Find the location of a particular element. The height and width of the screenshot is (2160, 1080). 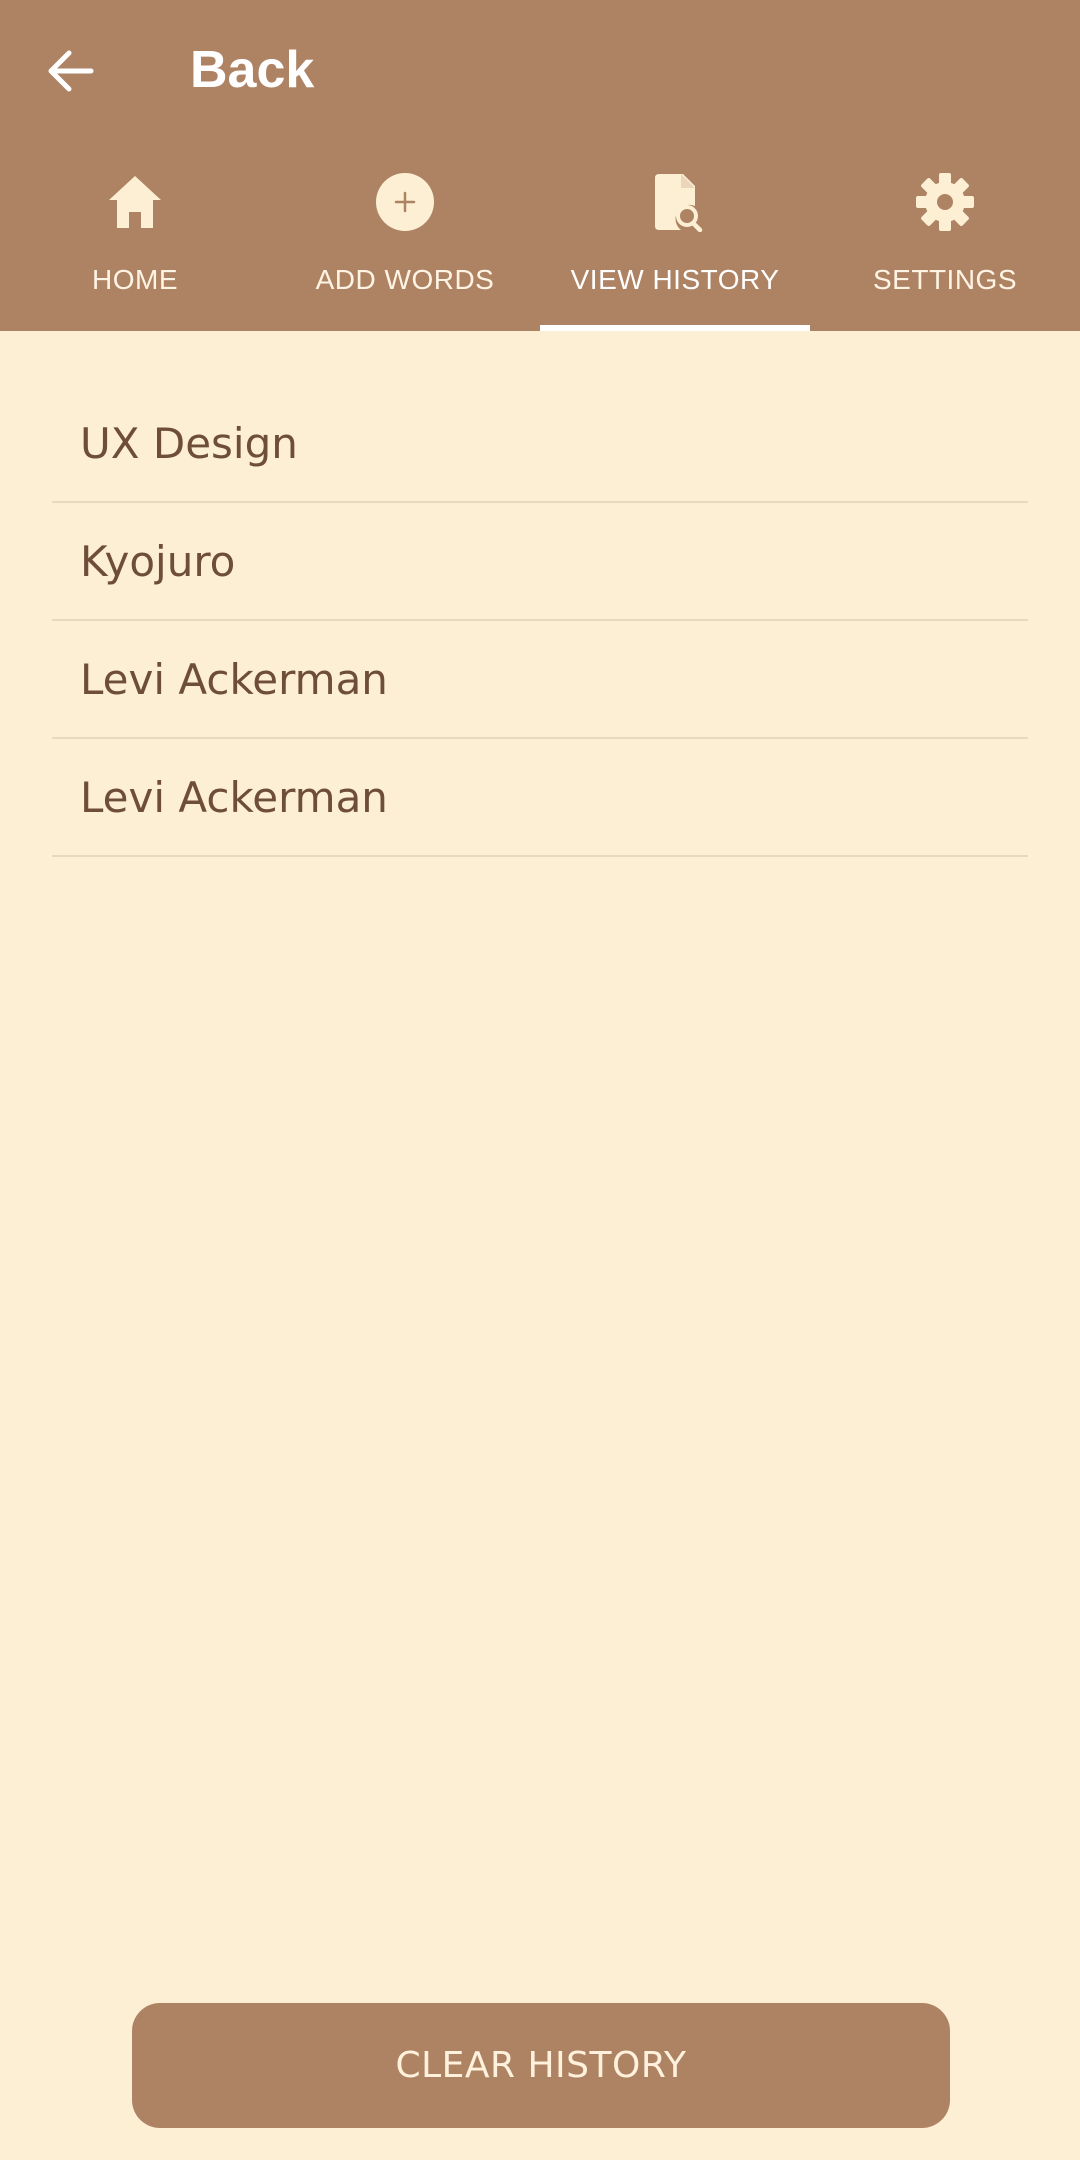

tab-view-history: VIEW HISTORY is located at coordinates (675, 245).